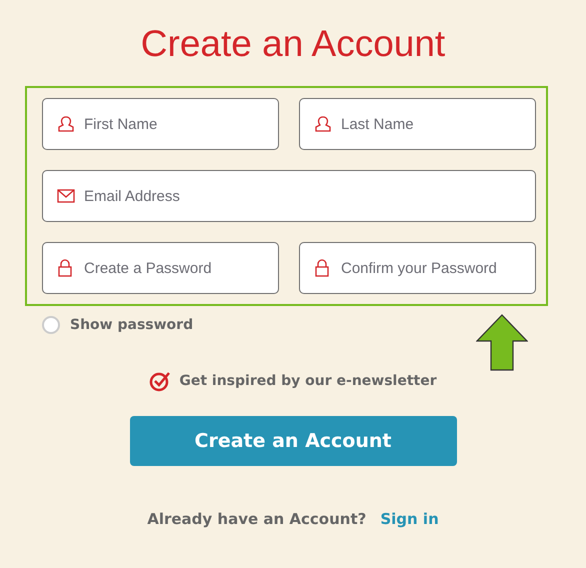 This screenshot has height=568, width=586. Describe the element at coordinates (256, 519) in the screenshot. I see `signin-prompt: Already have an Account?` at that location.